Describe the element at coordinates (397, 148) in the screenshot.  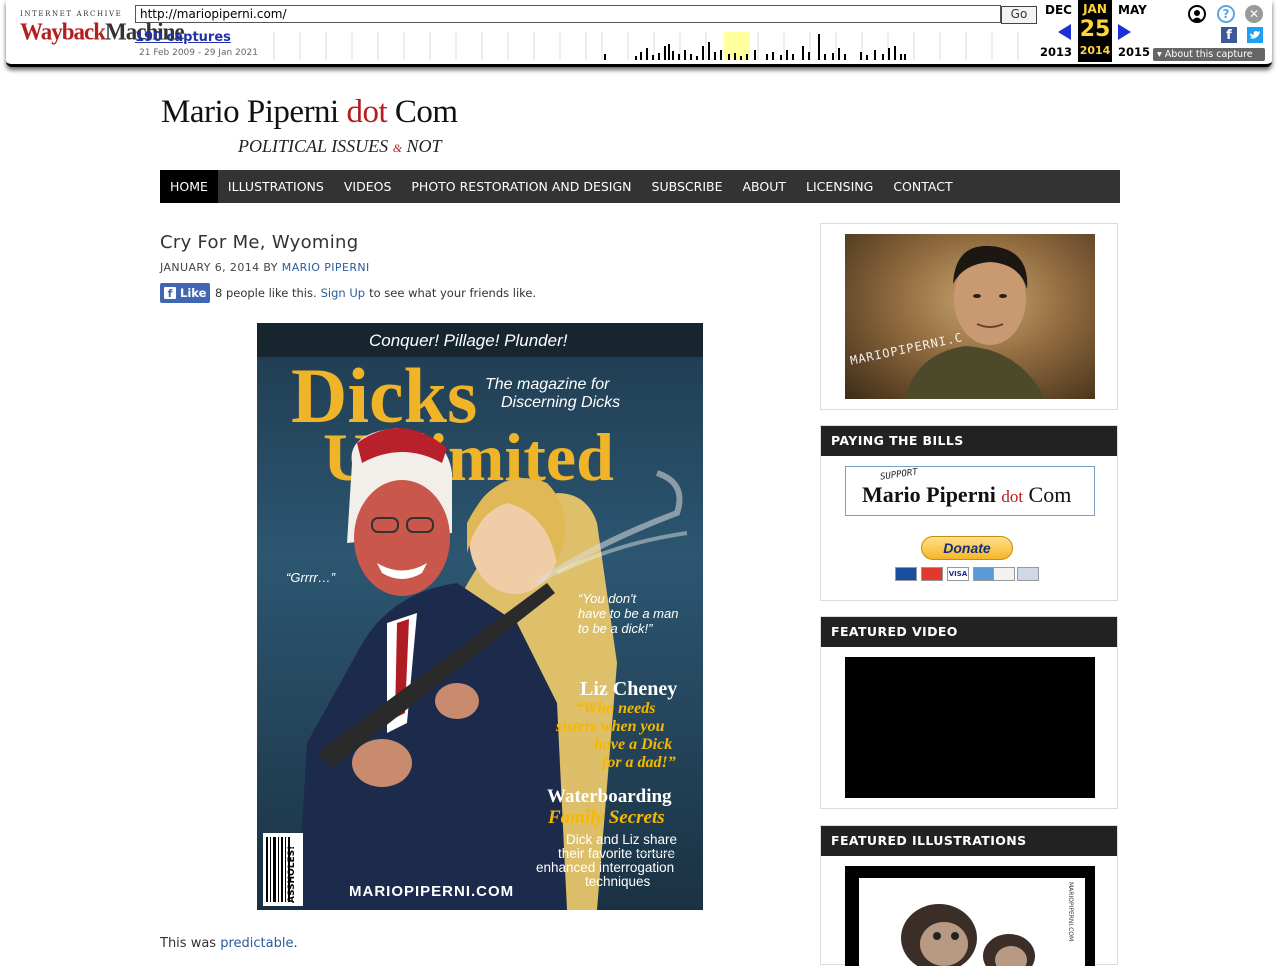
I see `site-tagline-amp: &` at that location.